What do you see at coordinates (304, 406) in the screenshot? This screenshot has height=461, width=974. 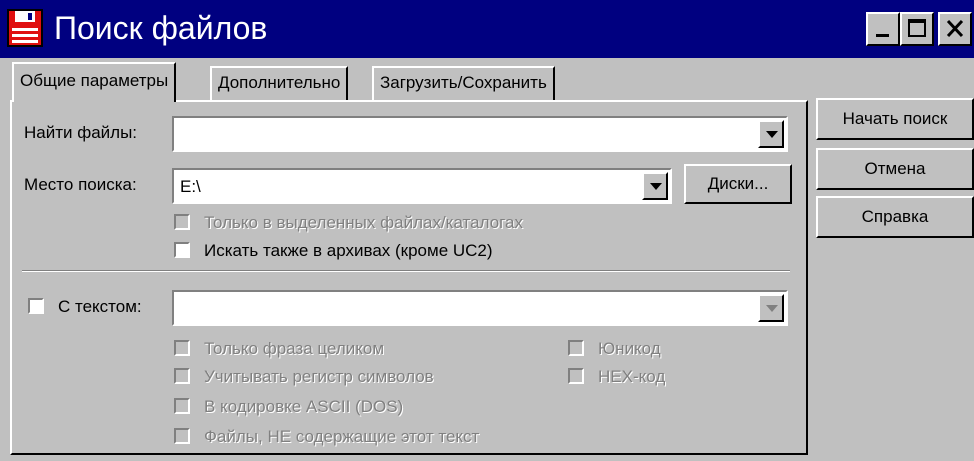 I see `ascii-label: В кодировке ASCII (DOS)` at bounding box center [304, 406].